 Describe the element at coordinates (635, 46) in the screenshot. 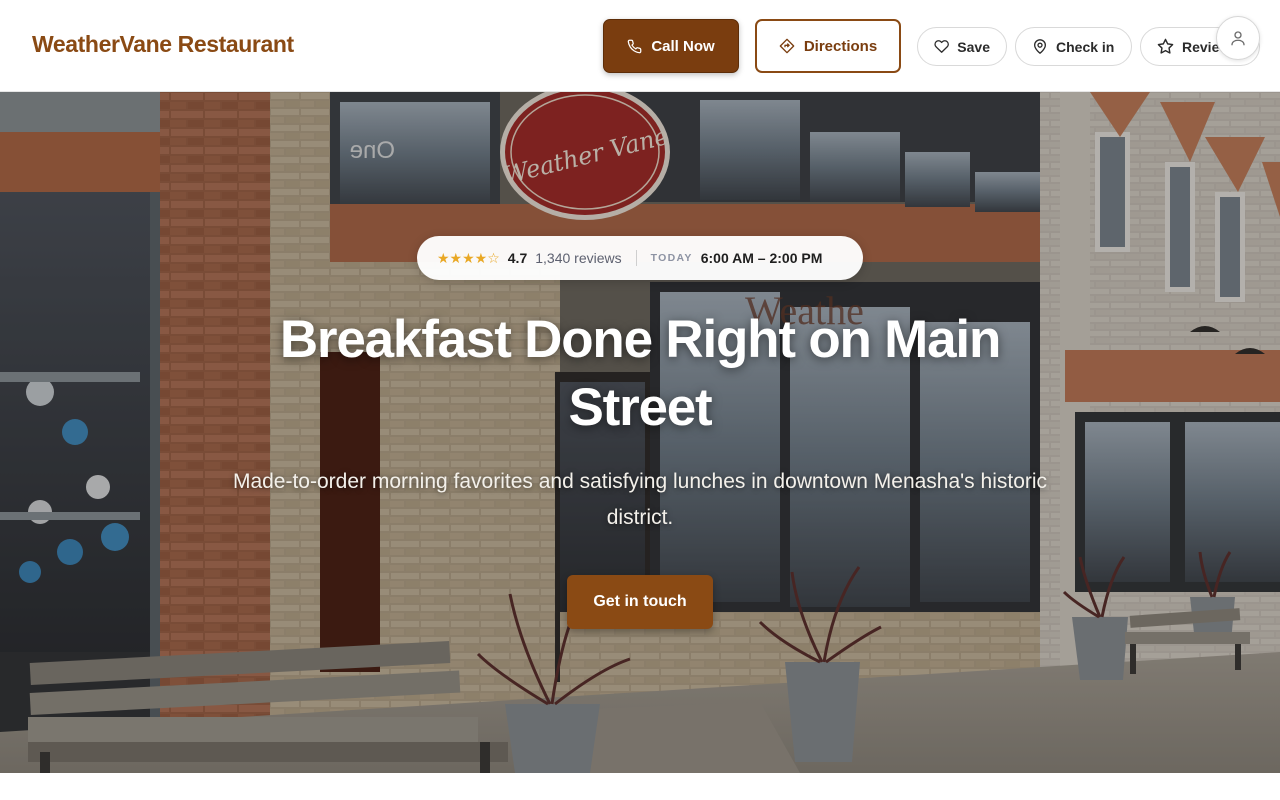

I see `phone-icon` at that location.